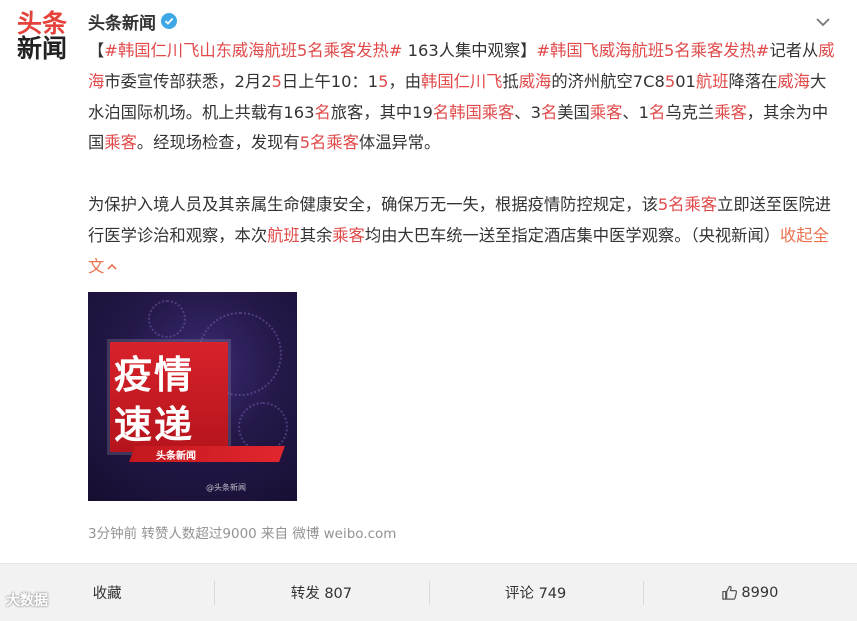 Image resolution: width=857 pixels, height=621 pixels. What do you see at coordinates (399, 143) in the screenshot?
I see `post-text: 体温异常。` at bounding box center [399, 143].